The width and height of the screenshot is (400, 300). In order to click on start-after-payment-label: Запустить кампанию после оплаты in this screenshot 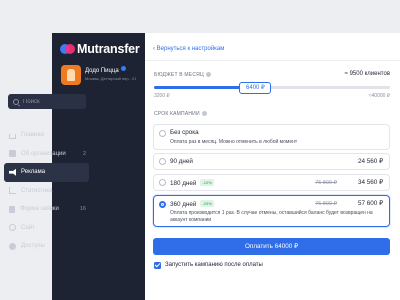, I will do `click(214, 265)`.